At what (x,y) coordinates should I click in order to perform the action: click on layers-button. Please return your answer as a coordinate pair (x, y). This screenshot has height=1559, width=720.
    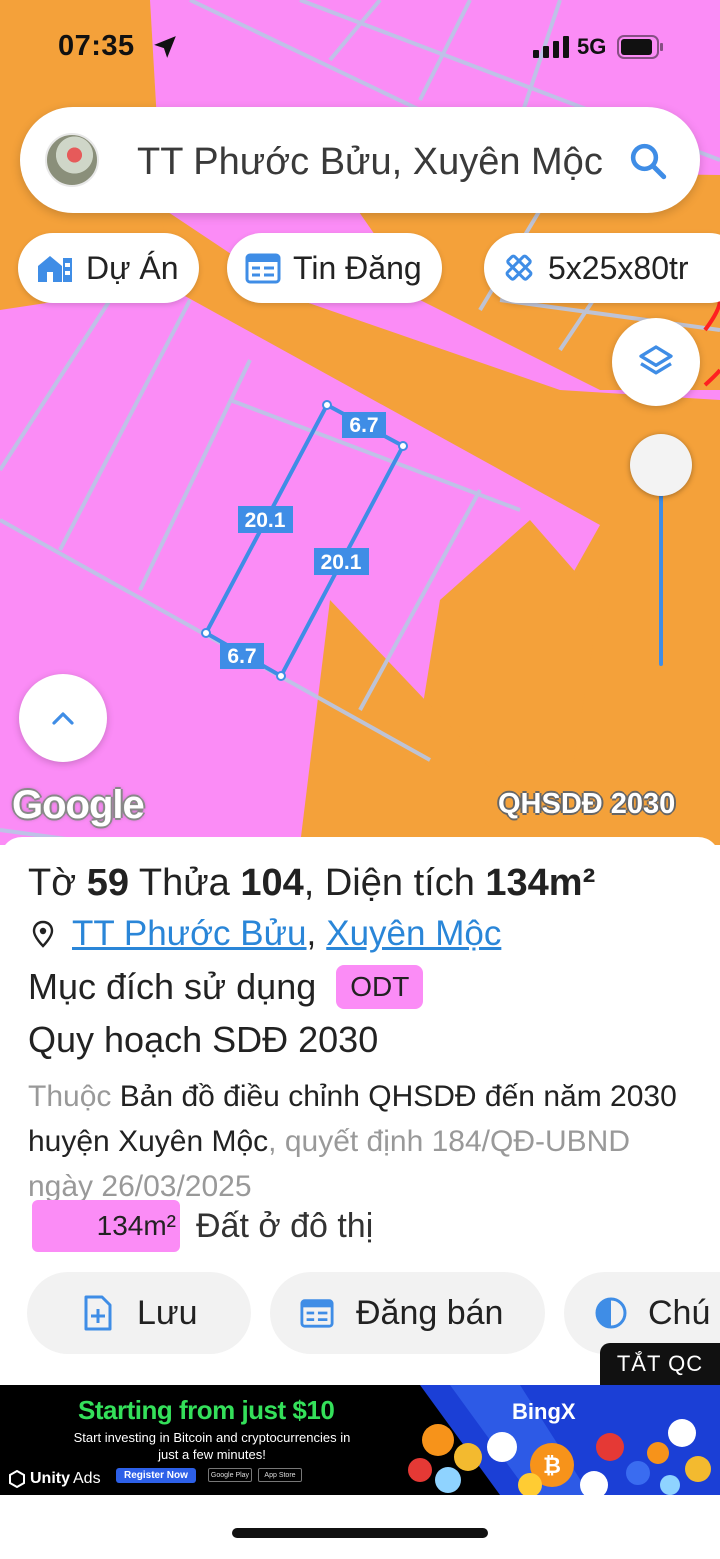
    Looking at the image, I should click on (656, 362).